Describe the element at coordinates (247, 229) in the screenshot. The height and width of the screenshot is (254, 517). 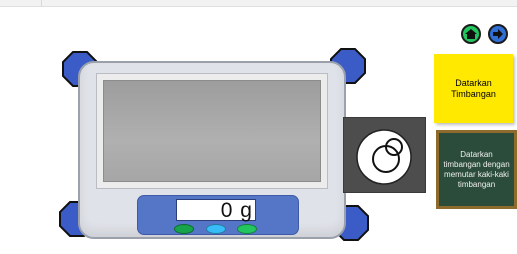
I see `scale-button-right` at that location.